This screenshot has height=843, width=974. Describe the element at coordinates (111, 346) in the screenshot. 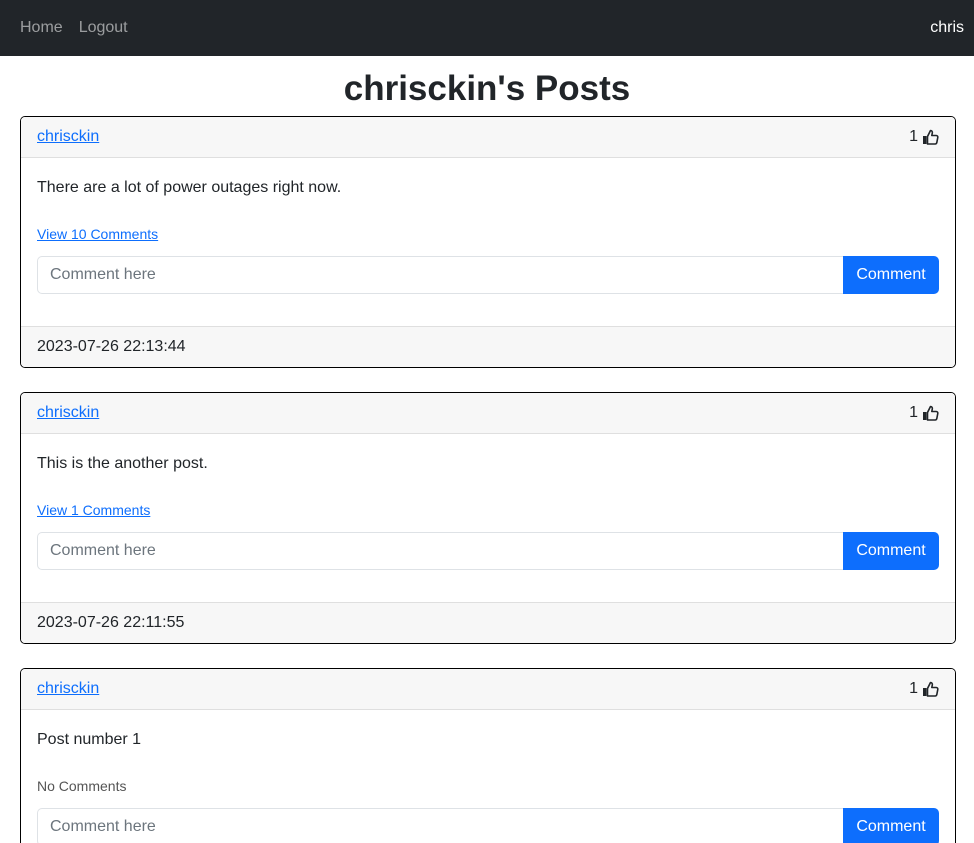

I see `post-timestamp: 2023-07-26 22:13:44` at that location.